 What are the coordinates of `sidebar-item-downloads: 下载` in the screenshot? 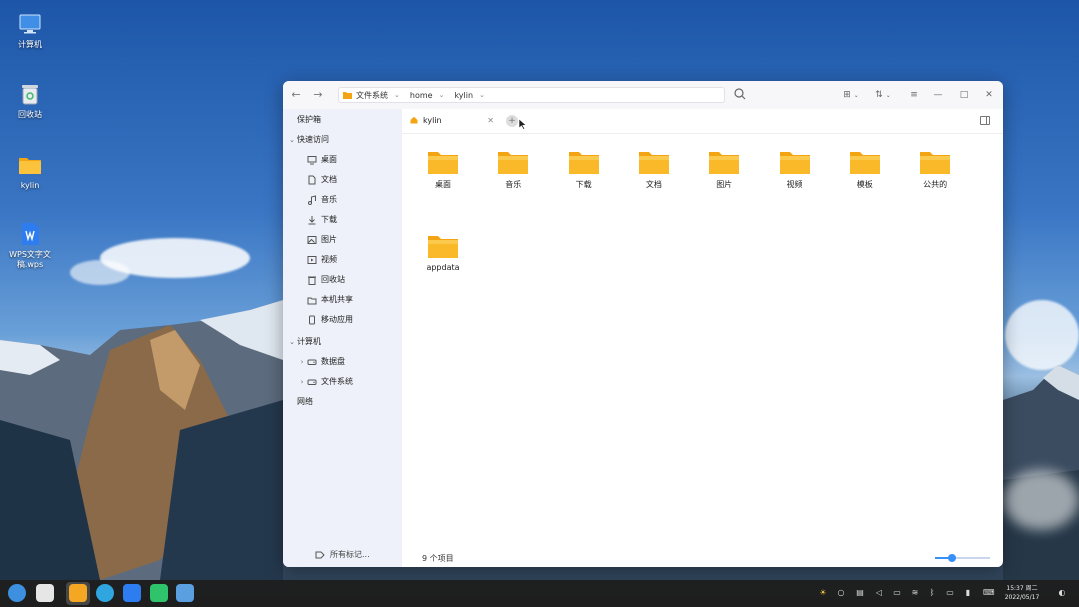 It's located at (342, 220).